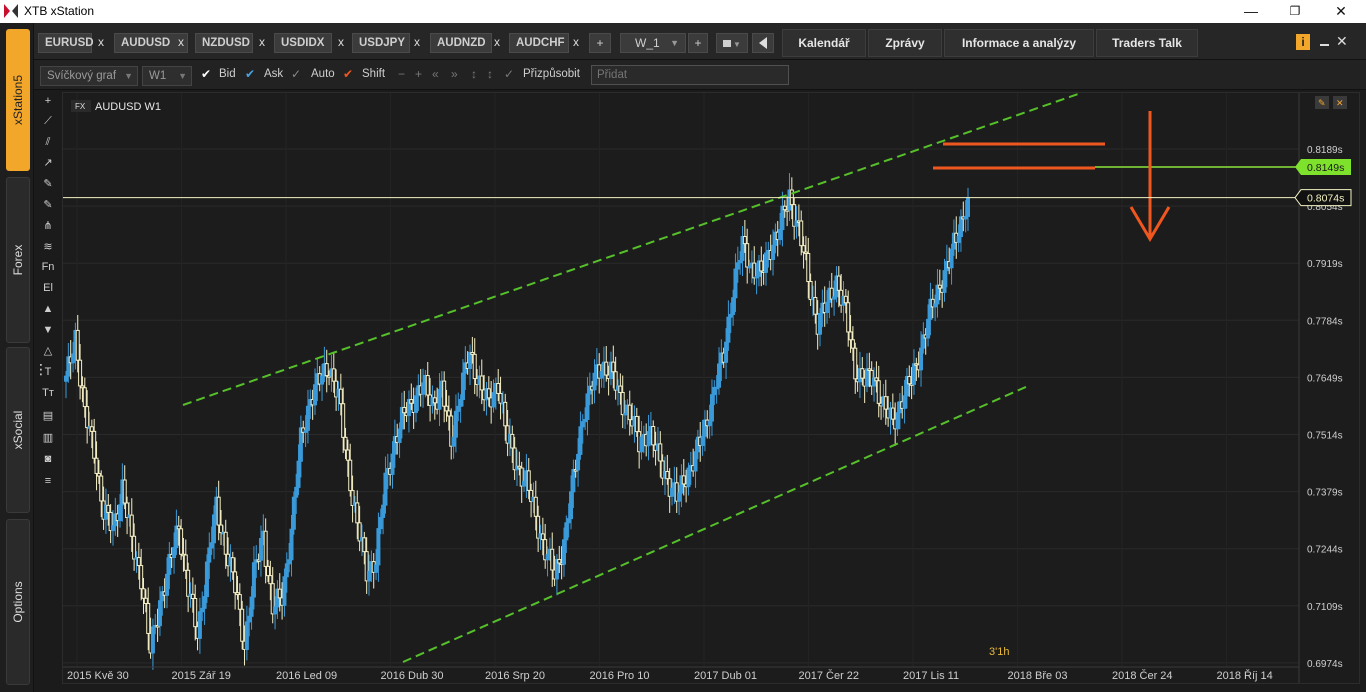 The image size is (1366, 692). I want to click on close-tab-usdidx: x, so click(341, 43).